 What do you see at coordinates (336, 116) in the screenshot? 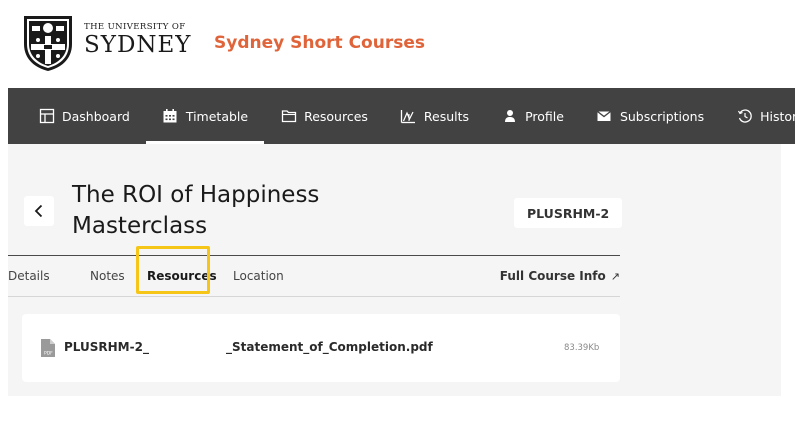
I see `nav-label-resources: Resources` at bounding box center [336, 116].